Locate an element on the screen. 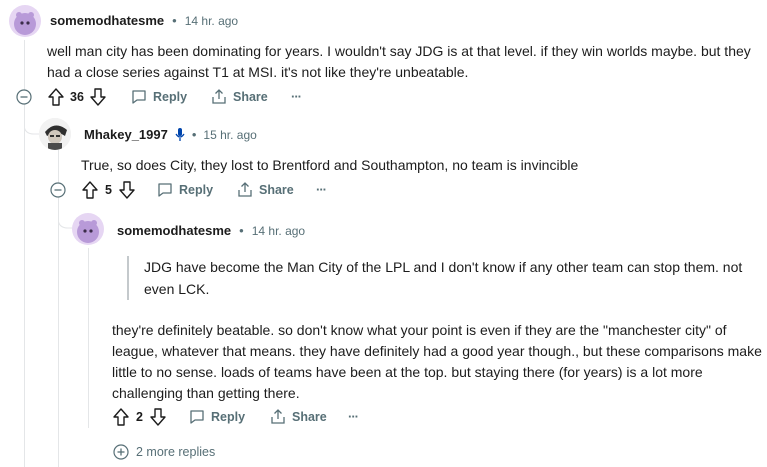 The height and width of the screenshot is (467, 767). vote-count: 5 is located at coordinates (108, 190).